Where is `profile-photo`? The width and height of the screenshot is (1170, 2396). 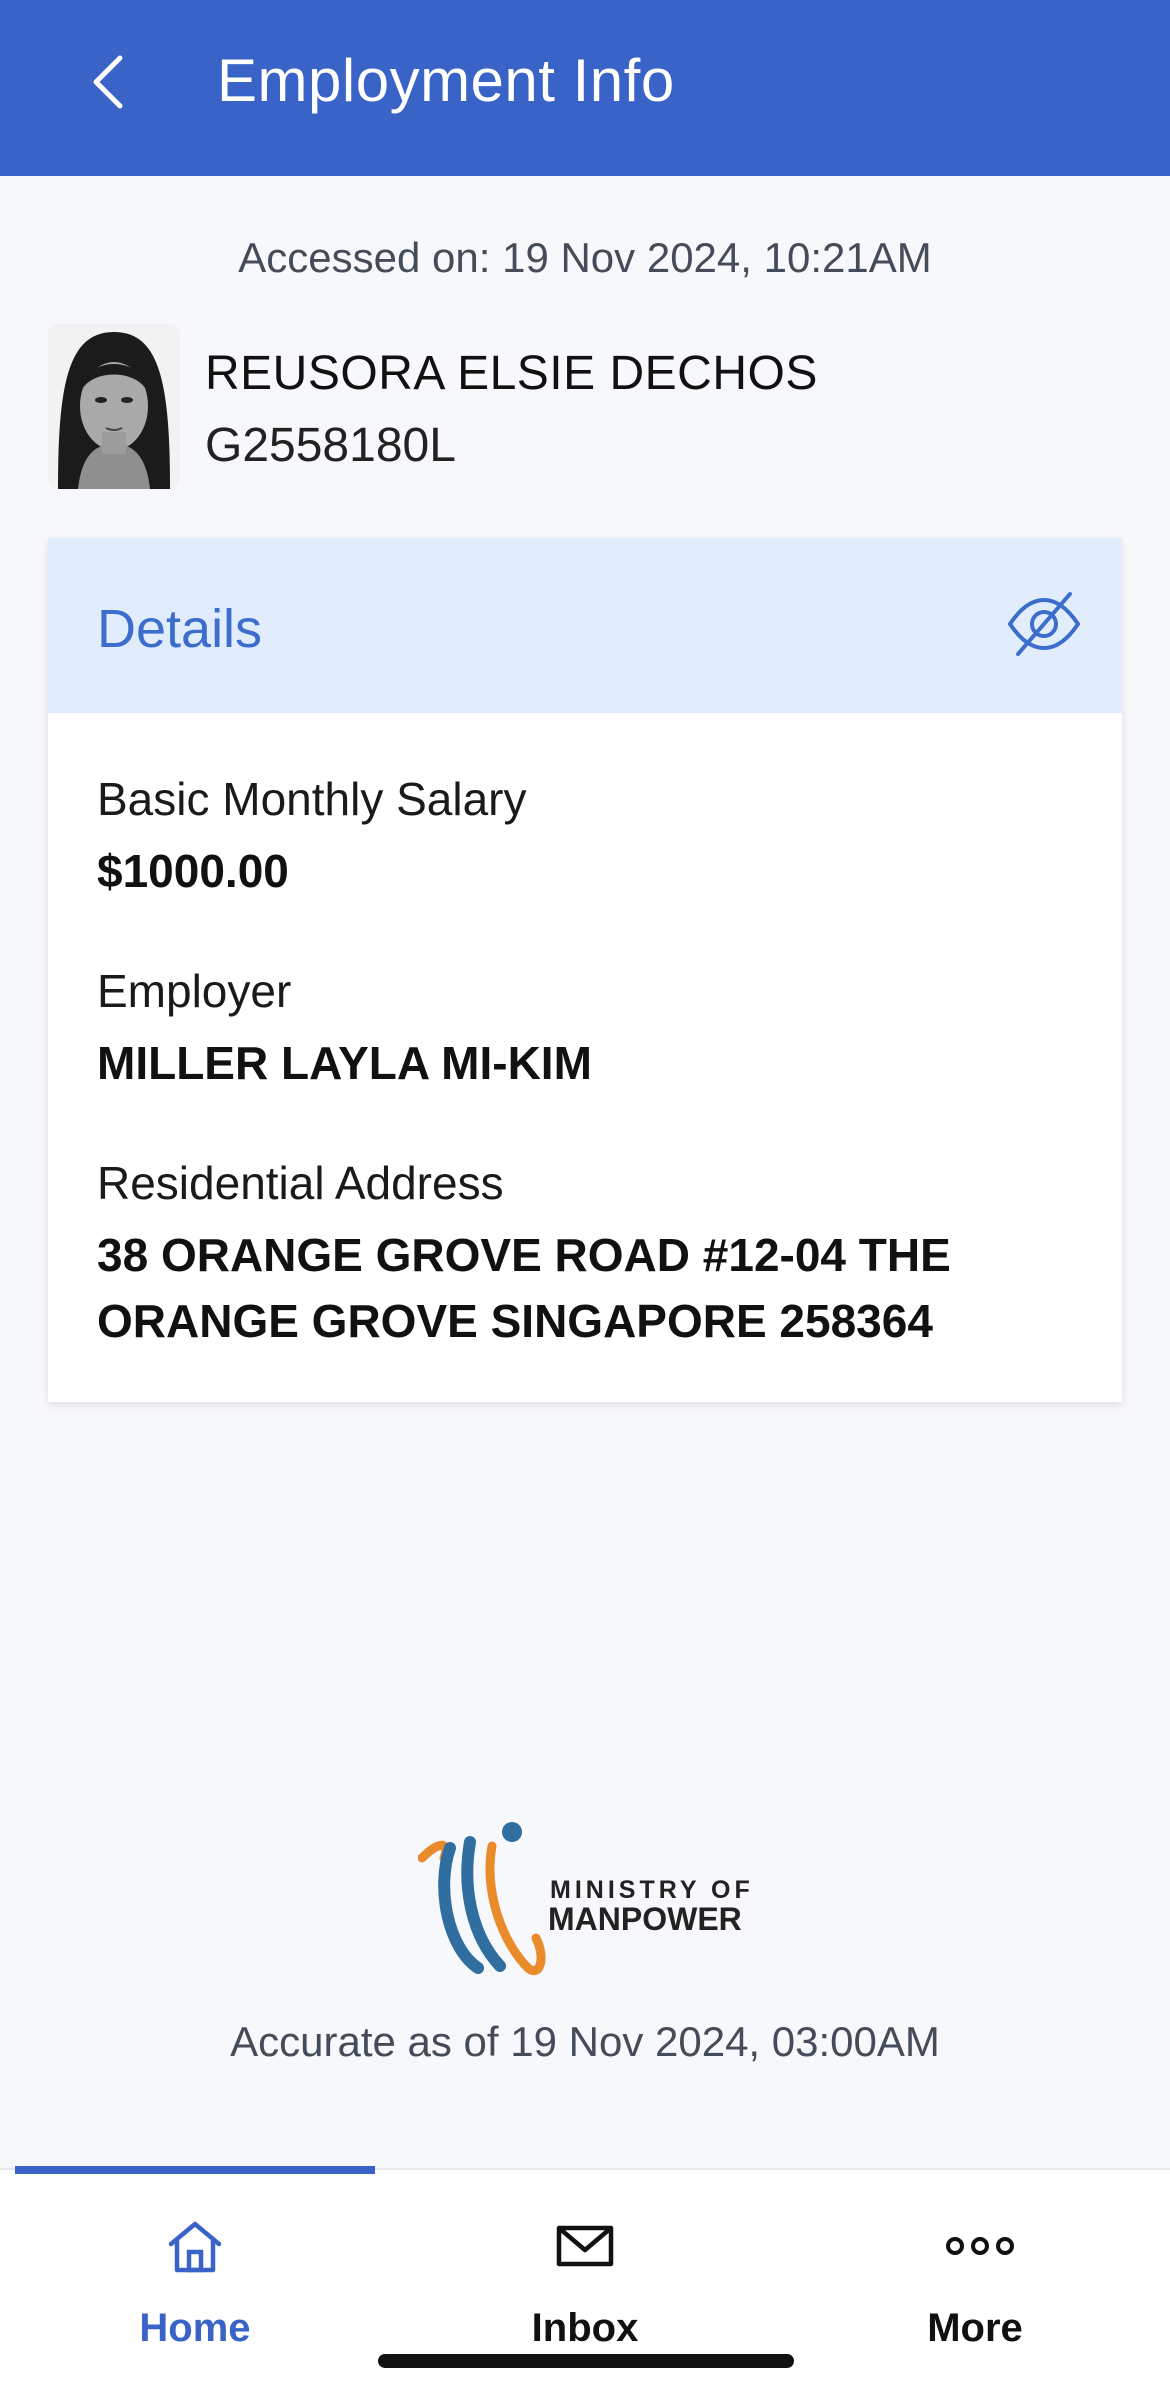
profile-photo is located at coordinates (114, 406).